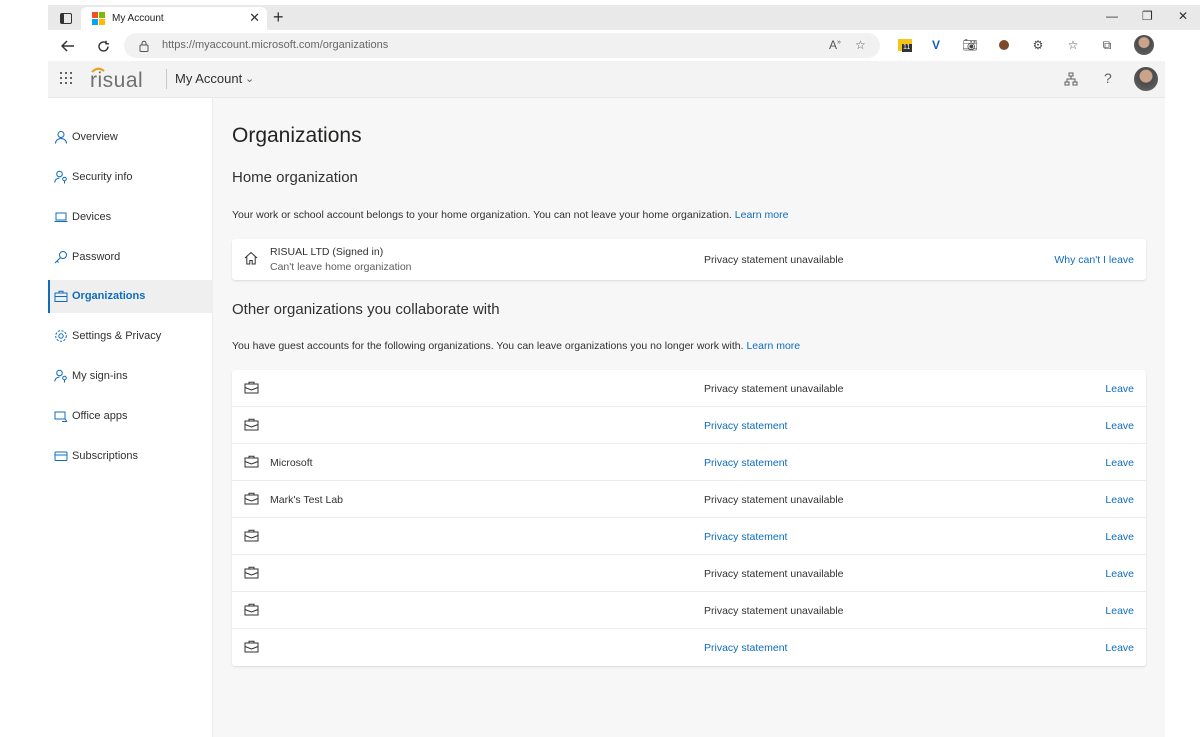  Describe the element at coordinates (96, 257) in the screenshot. I see `nav-label: Password` at that location.